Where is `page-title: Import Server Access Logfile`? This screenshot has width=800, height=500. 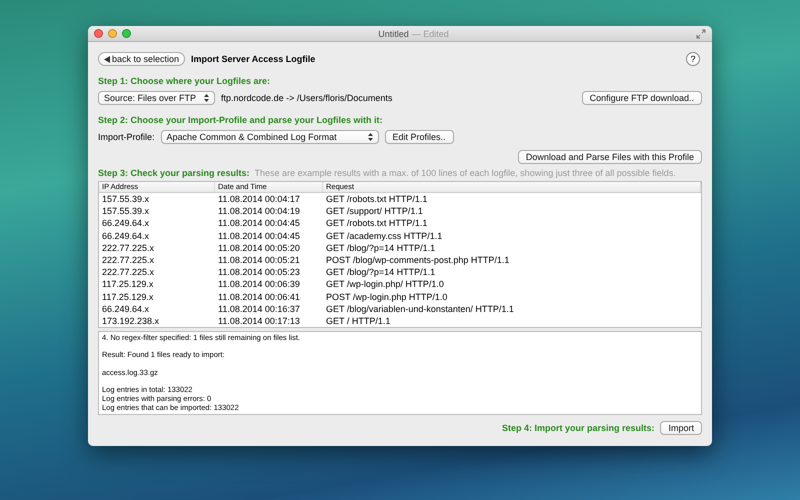
page-title: Import Server Access Logfile is located at coordinates (253, 59).